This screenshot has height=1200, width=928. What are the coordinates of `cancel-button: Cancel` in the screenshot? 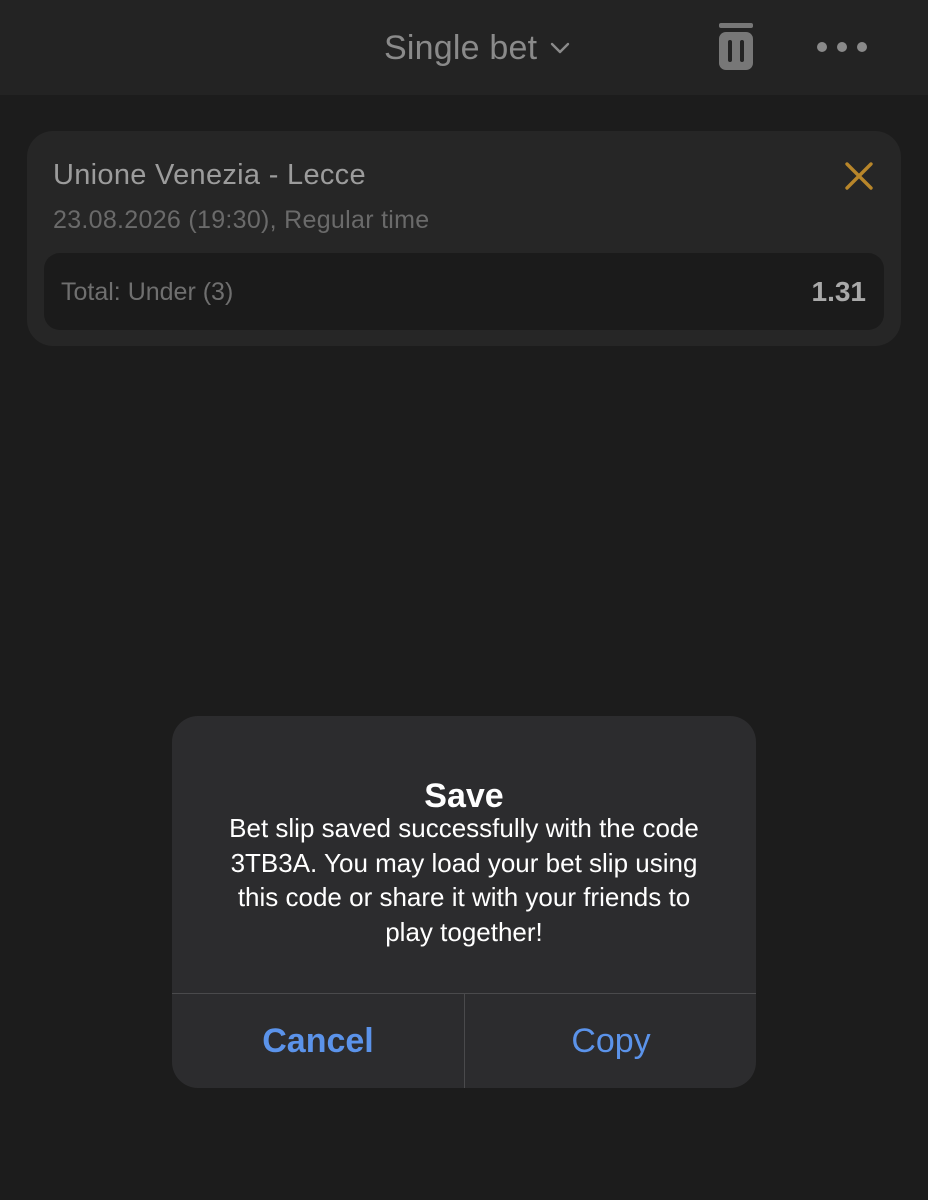 It's located at (318, 1041).